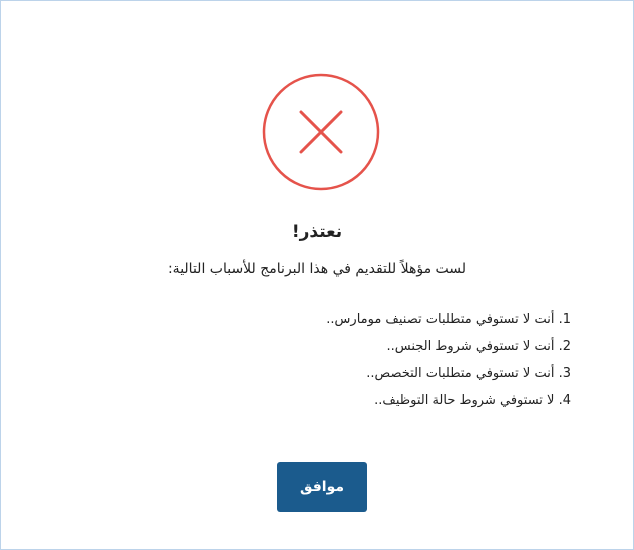 The height and width of the screenshot is (550, 634). What do you see at coordinates (322, 487) in the screenshot?
I see `ok-button: موافق` at bounding box center [322, 487].